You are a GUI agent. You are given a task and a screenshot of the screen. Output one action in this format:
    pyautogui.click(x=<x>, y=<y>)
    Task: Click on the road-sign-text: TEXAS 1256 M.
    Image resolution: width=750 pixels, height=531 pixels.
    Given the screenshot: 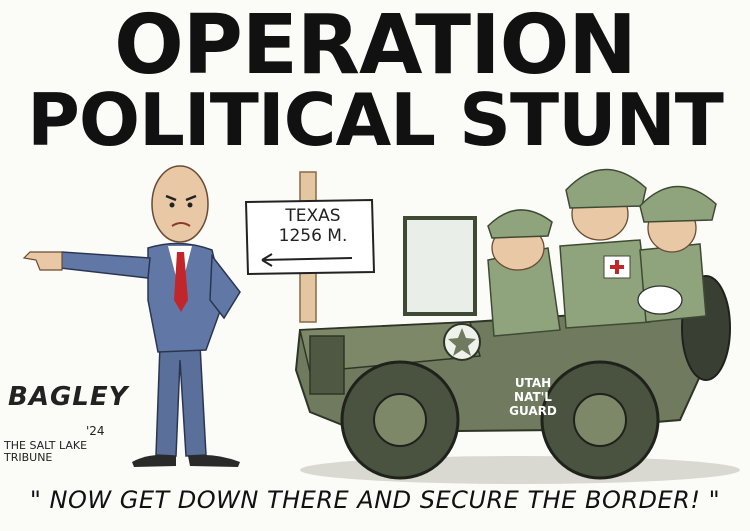 What is the action you would take?
    pyautogui.click(x=313, y=226)
    